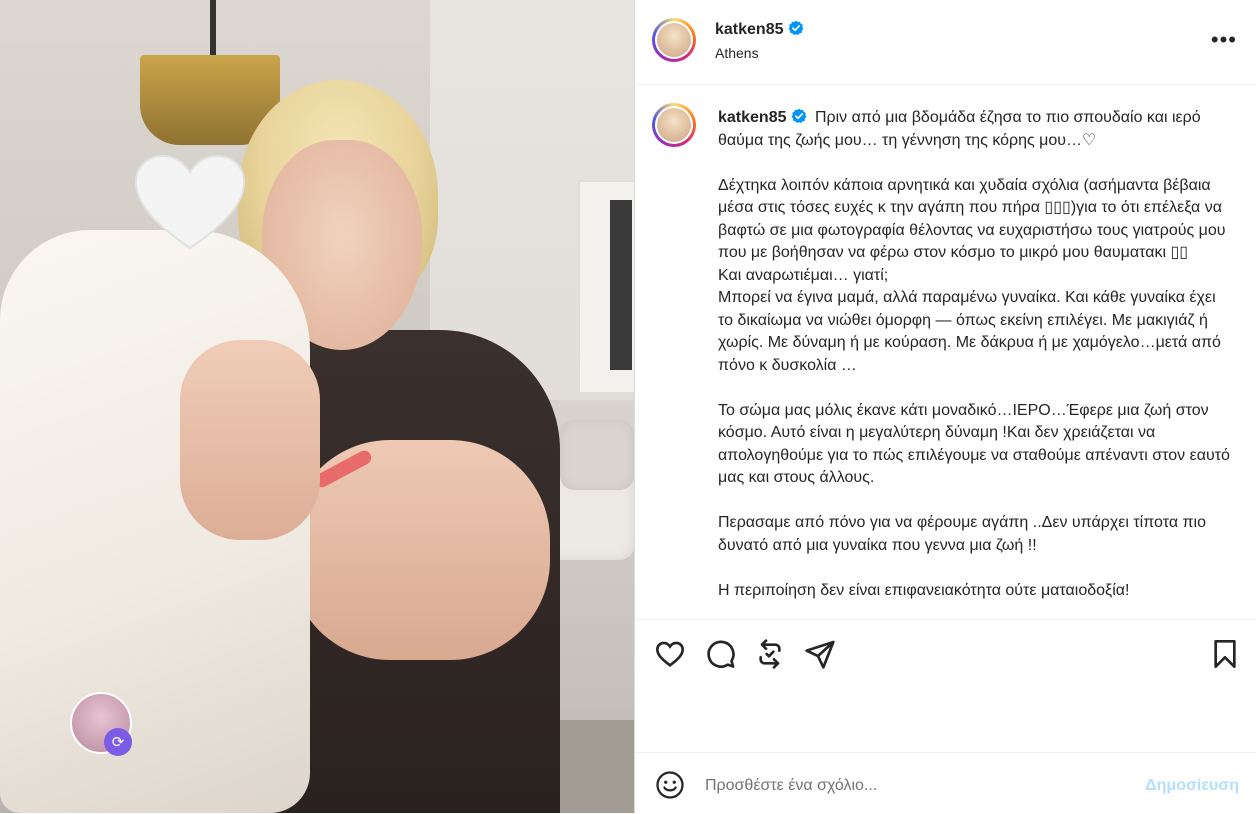 This screenshot has width=1256, height=814. Describe the element at coordinates (674, 40) in the screenshot. I see `author-avatar` at that location.